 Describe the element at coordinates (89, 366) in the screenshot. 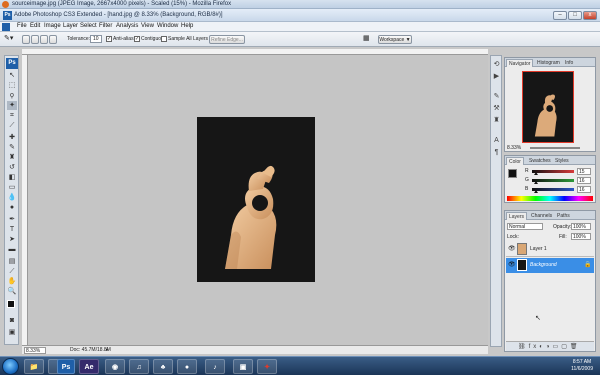

I see `taskbar-aftereffects-icon: Ae` at that location.